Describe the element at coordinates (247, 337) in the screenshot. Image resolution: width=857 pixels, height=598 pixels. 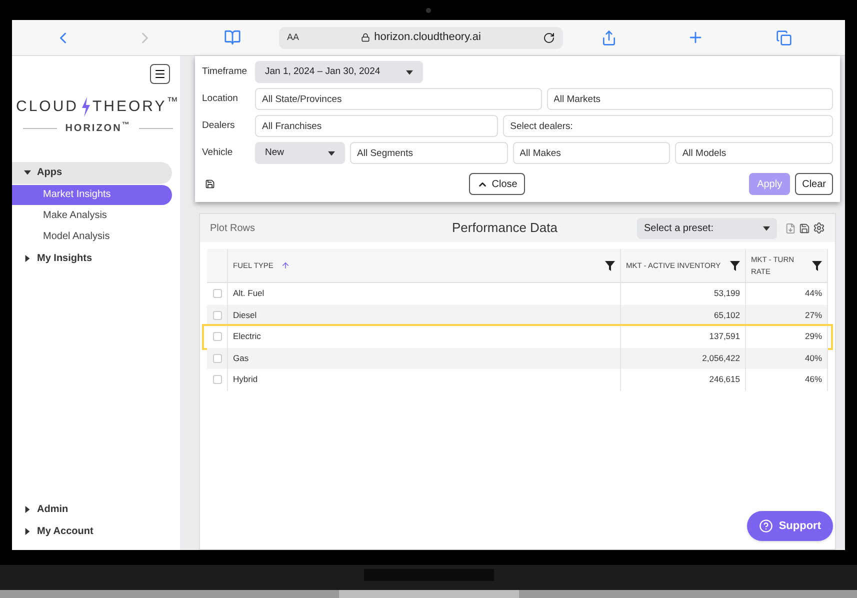
I see `table-cell: Electric` at that location.